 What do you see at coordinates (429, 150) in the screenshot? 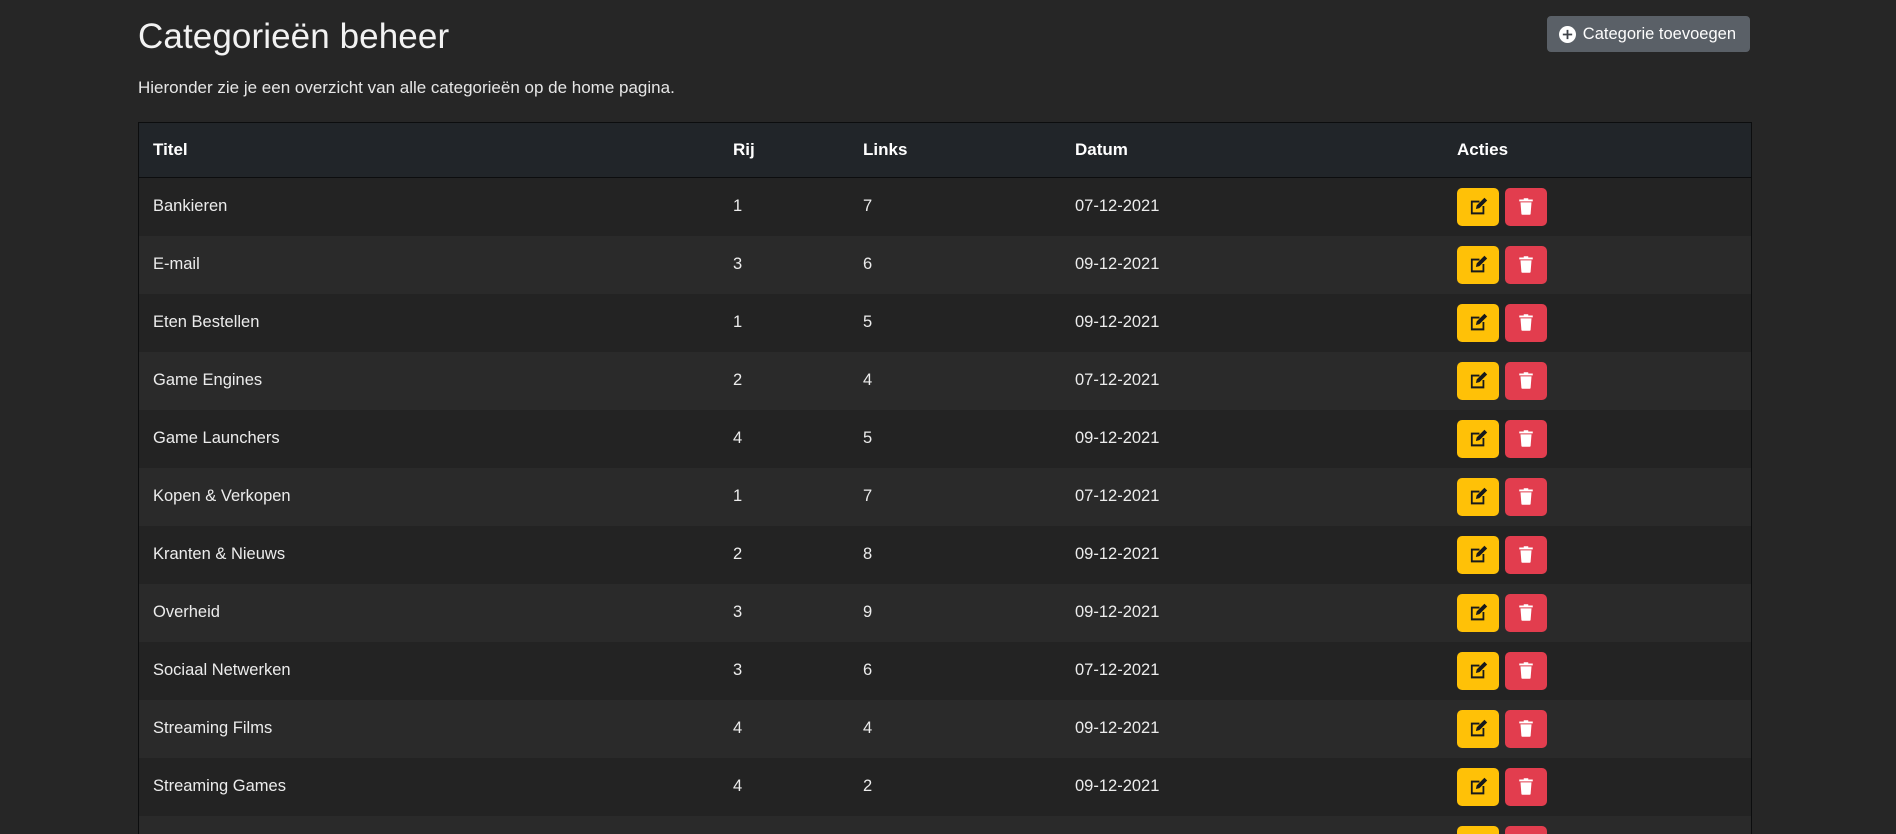
I see `column-header-titel: Titel` at bounding box center [429, 150].